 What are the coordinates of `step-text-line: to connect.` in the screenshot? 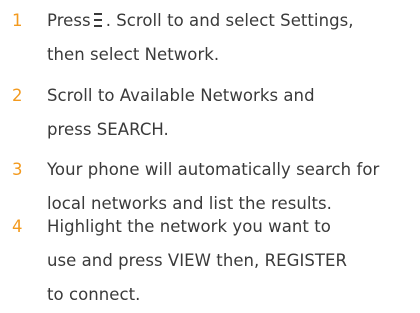 It's located at (94, 294).